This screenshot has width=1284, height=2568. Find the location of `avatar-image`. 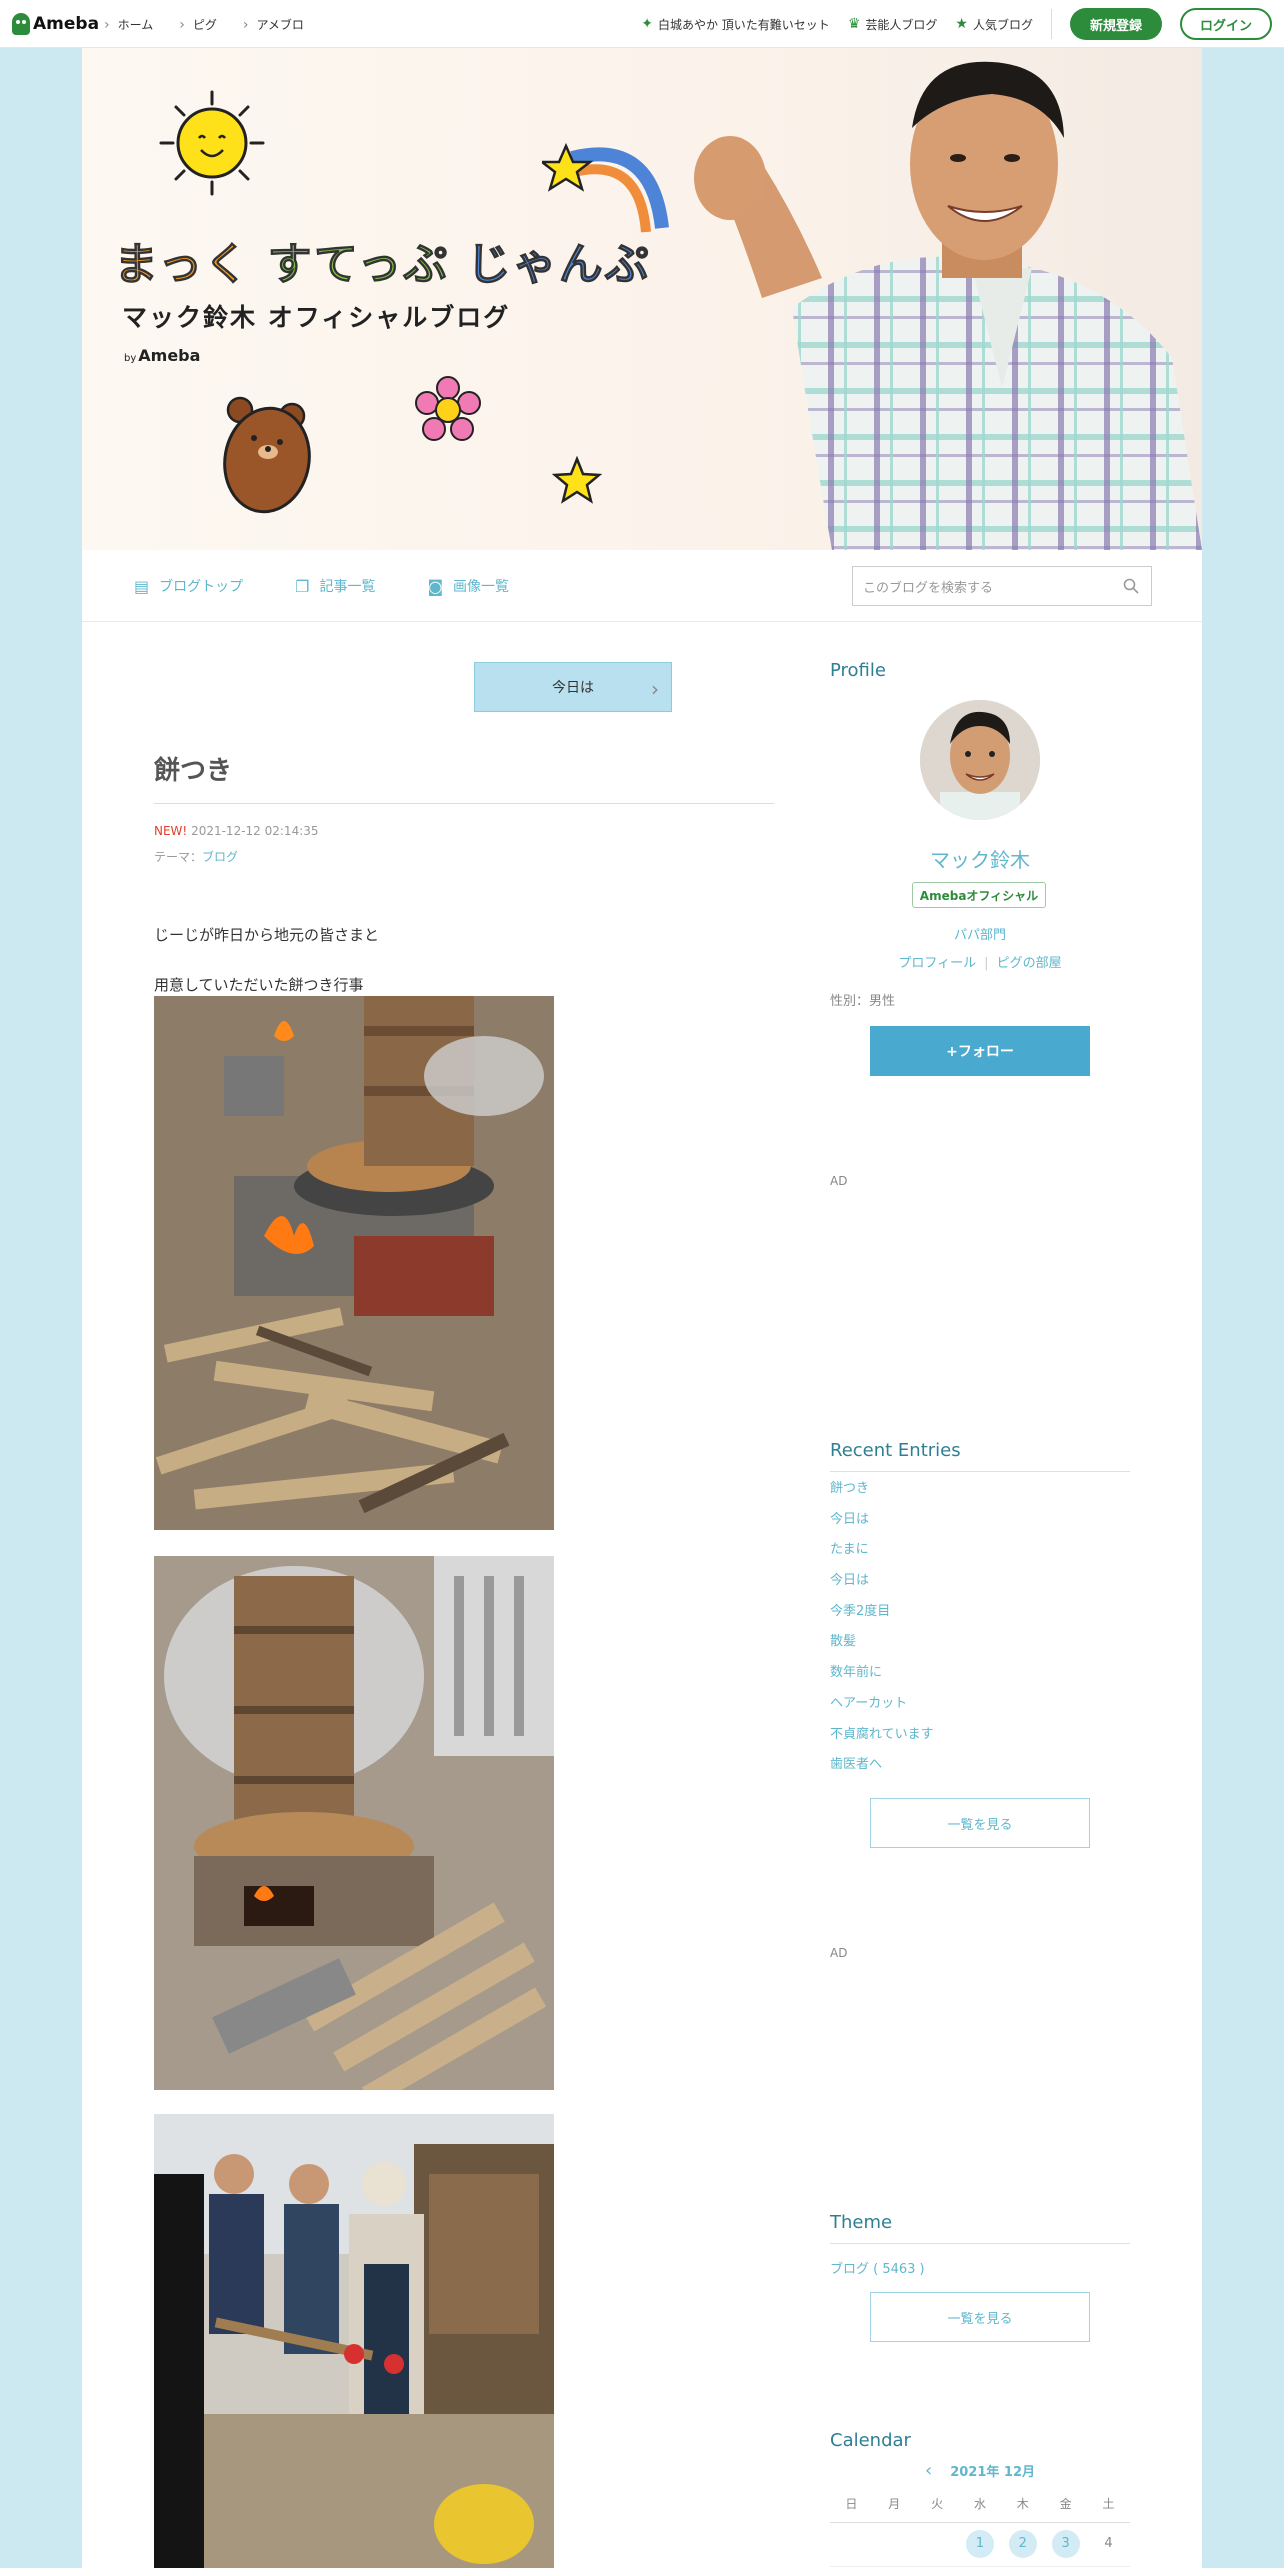

avatar-image is located at coordinates (980, 760).